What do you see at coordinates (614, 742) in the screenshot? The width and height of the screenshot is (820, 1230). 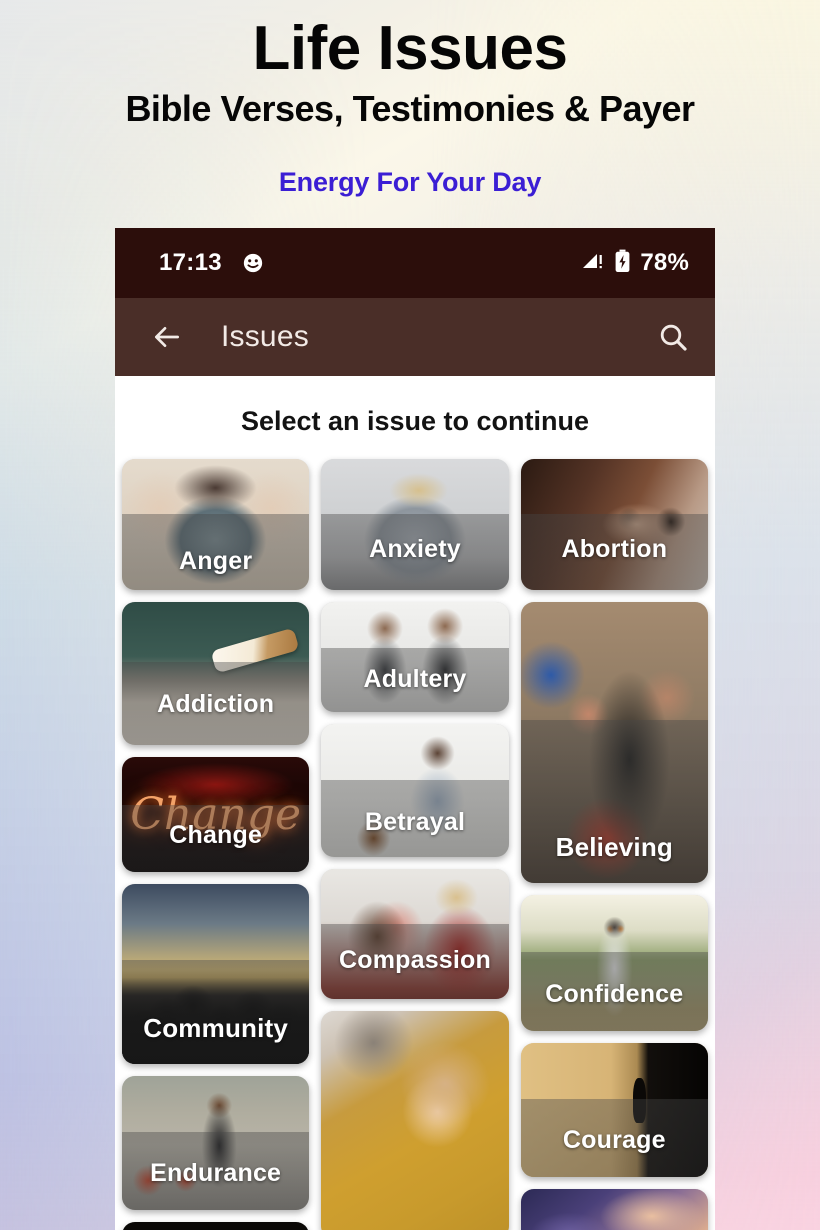 I see `issue-card-believing: Believing` at bounding box center [614, 742].